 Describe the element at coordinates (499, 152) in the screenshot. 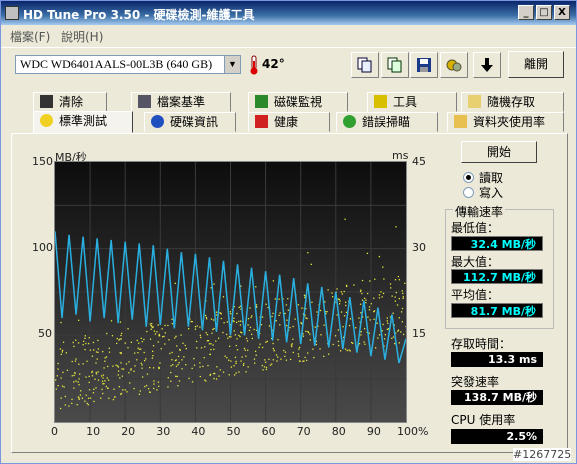

I see `start-button: 開始` at that location.